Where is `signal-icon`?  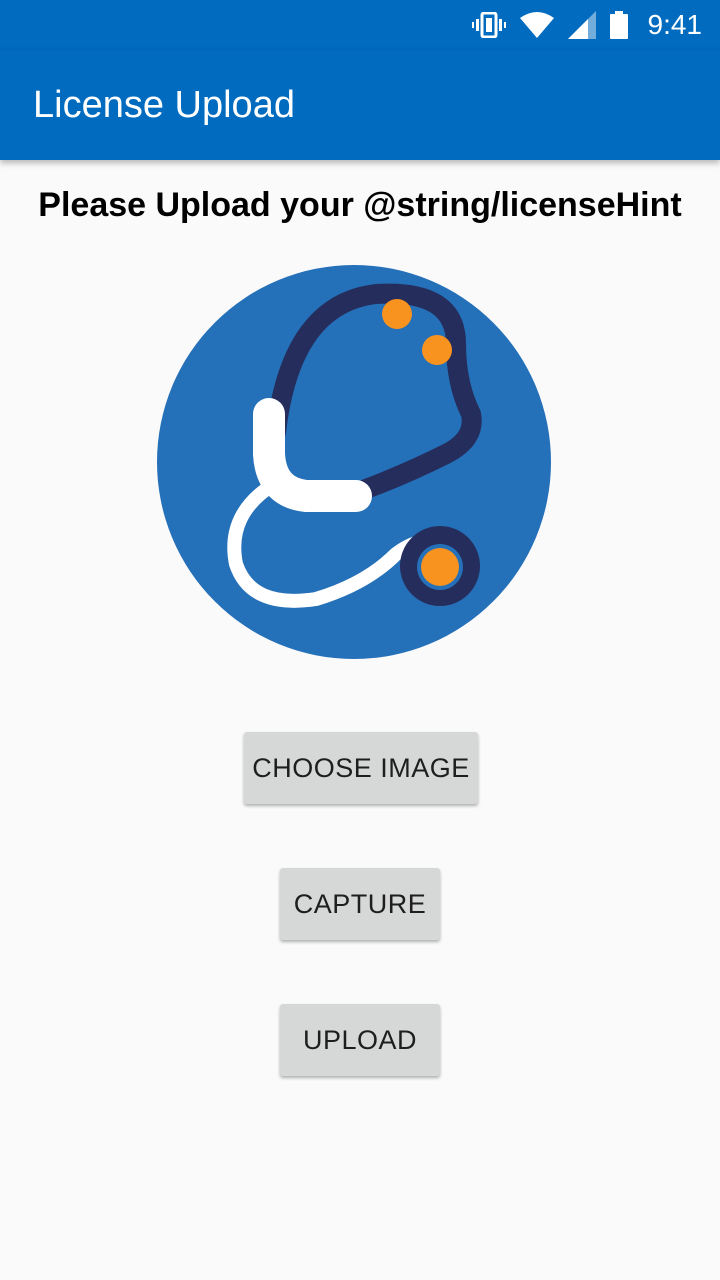 signal-icon is located at coordinates (581, 25).